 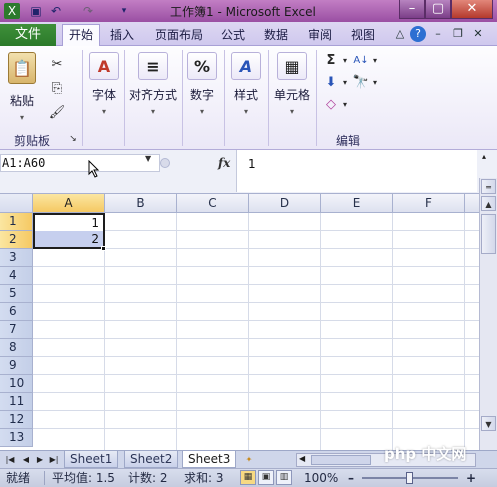 What do you see at coordinates (202, 66) in the screenshot?
I see `number-format-icon: %` at bounding box center [202, 66].